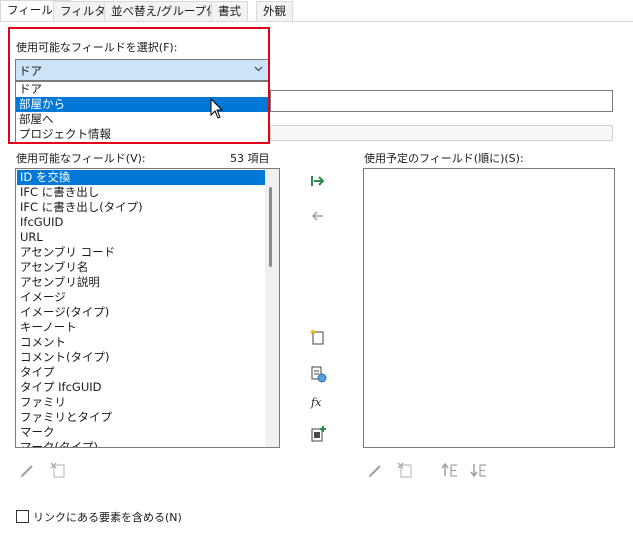 The image size is (633, 534). I want to click on list-item: タイプ, so click(141, 372).